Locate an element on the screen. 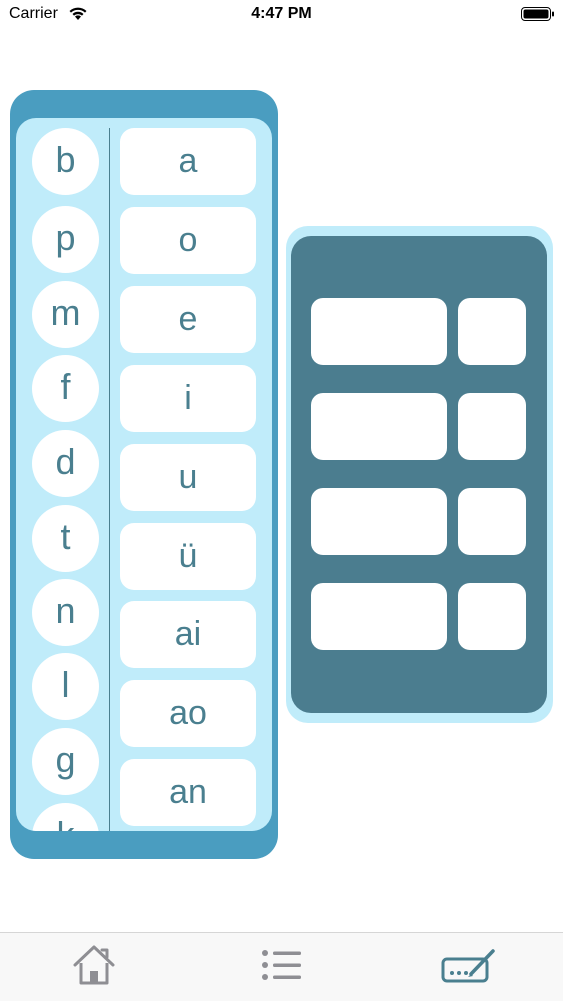  initial-button: l is located at coordinates (65, 686).